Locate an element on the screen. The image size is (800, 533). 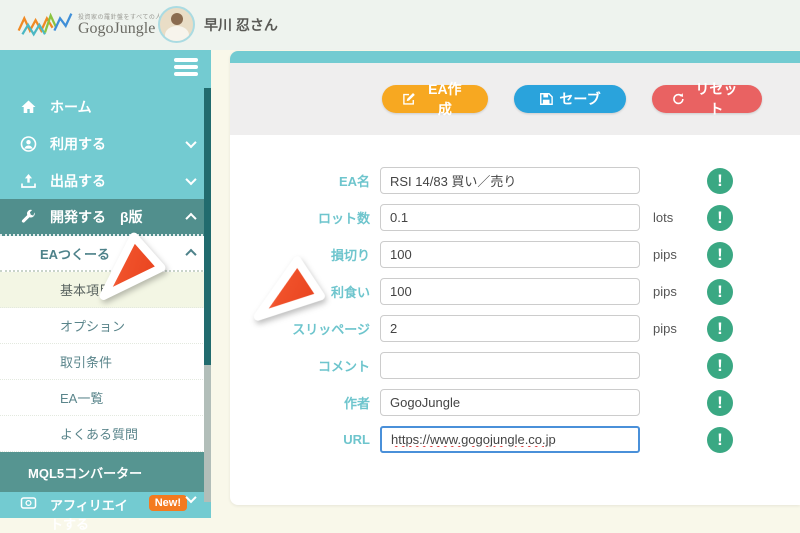
form-row: ロット数 lots ! is located at coordinates (515, 217).